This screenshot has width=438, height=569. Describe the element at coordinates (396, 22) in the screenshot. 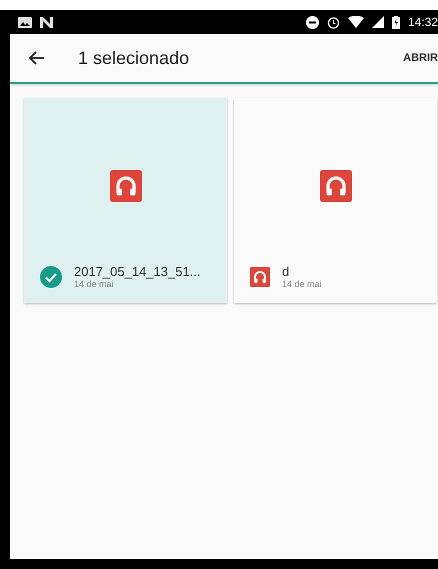

I see `battery-icon` at that location.